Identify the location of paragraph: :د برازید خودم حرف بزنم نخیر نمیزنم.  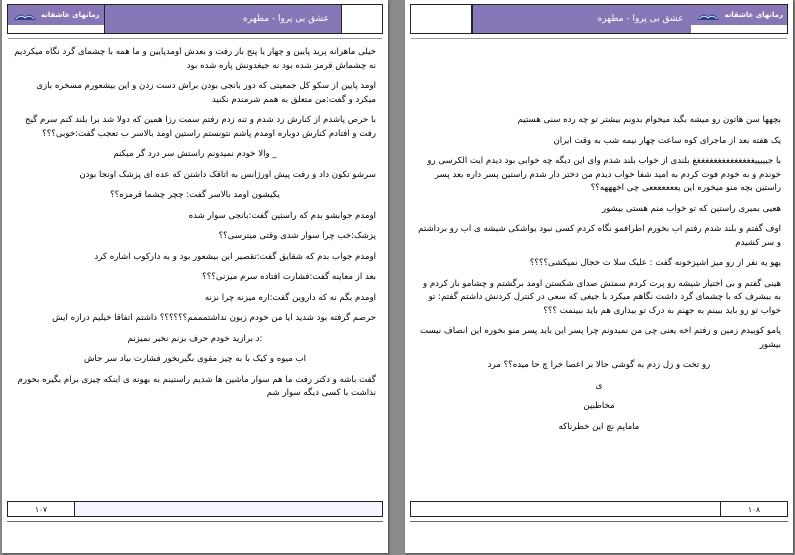
(195, 338).